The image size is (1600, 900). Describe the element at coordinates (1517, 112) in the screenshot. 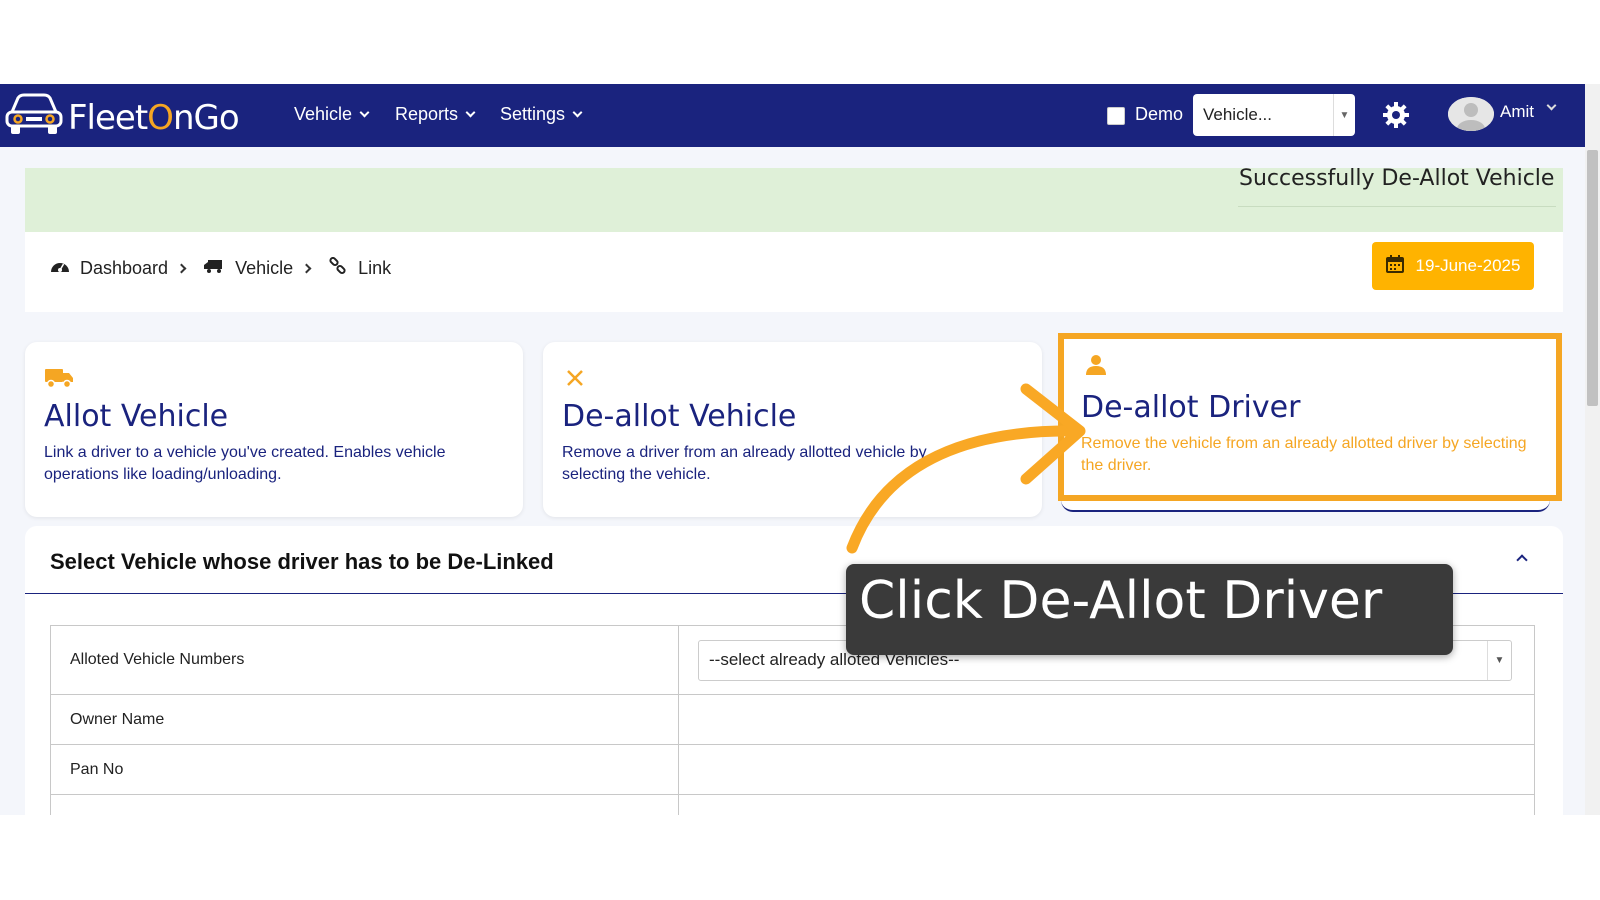

I see `user-name: Amit` at that location.